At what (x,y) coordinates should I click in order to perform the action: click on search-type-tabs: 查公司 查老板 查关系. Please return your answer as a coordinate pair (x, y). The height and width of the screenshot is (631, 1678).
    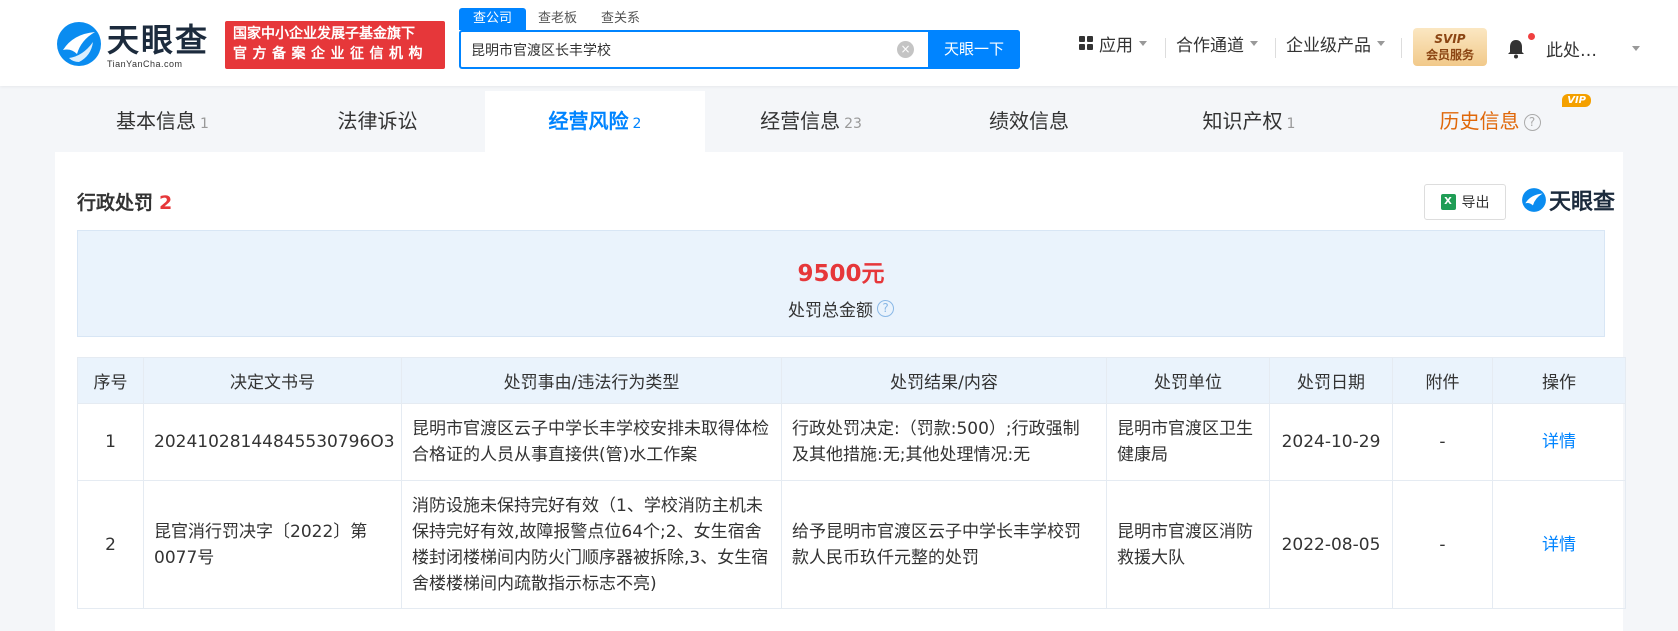
    Looking at the image, I should click on (555, 19).